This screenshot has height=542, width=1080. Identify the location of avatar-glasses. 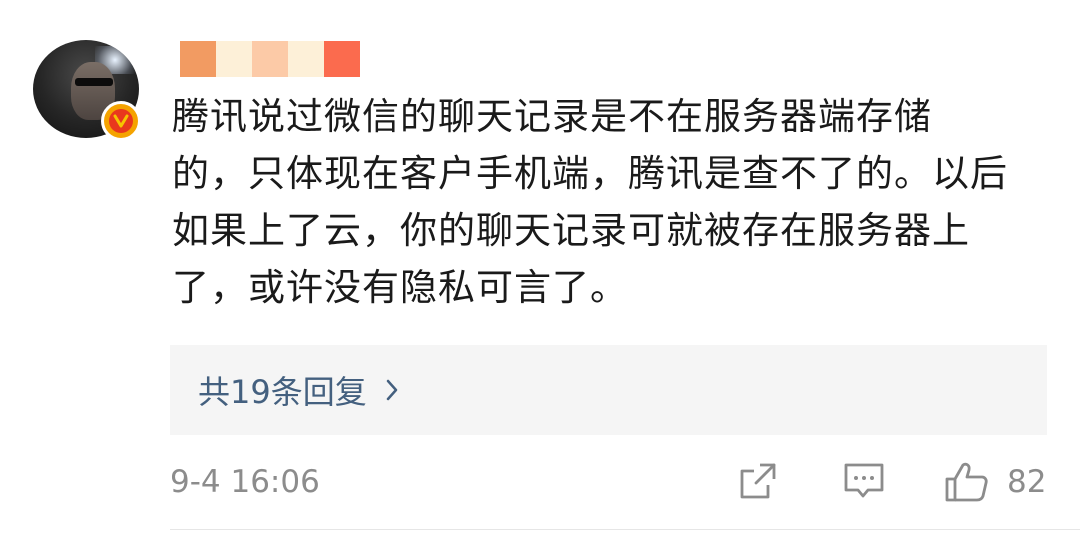
(94, 82).